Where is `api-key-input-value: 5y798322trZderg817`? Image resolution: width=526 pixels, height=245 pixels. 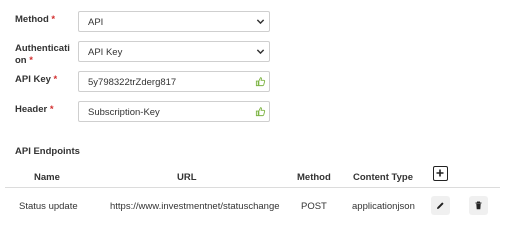
api-key-input-value: 5y798322trZderg817 is located at coordinates (132, 82).